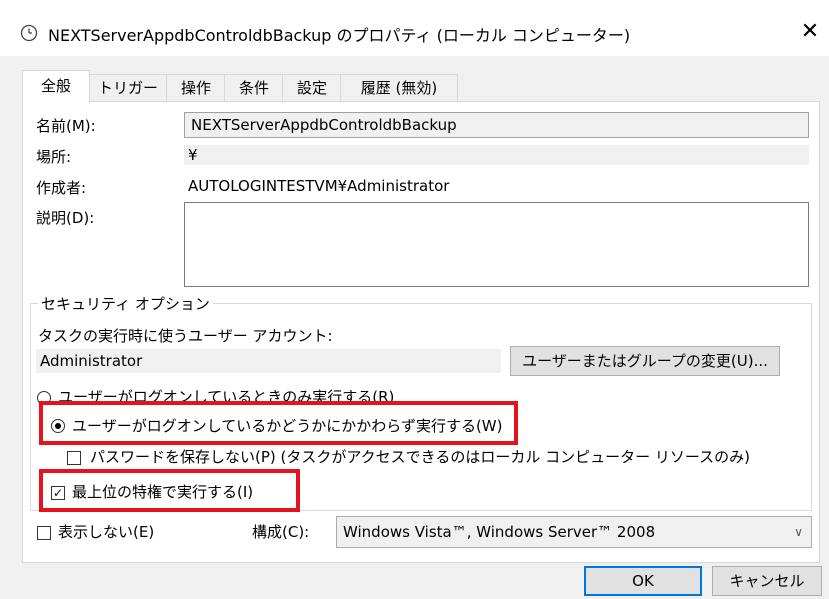  I want to click on location-field: ¥, so click(496, 155).